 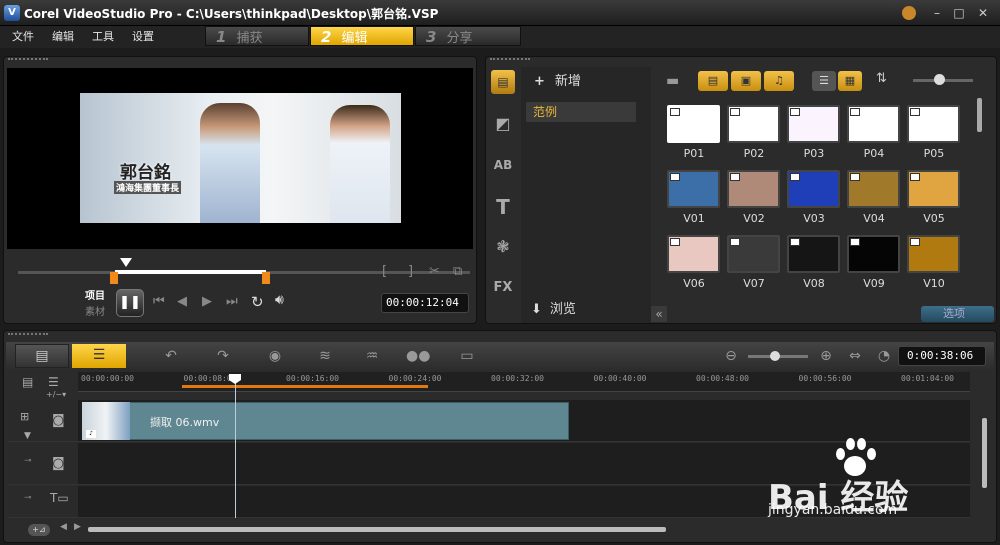 I want to click on graphic-icon: ❃, so click(x=503, y=247).